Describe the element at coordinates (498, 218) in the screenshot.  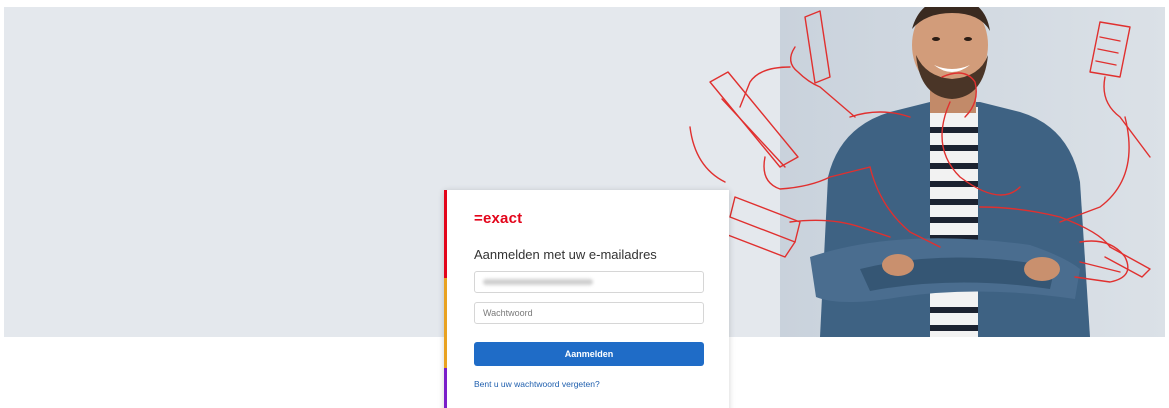
I see `exact-logo: =exact` at that location.